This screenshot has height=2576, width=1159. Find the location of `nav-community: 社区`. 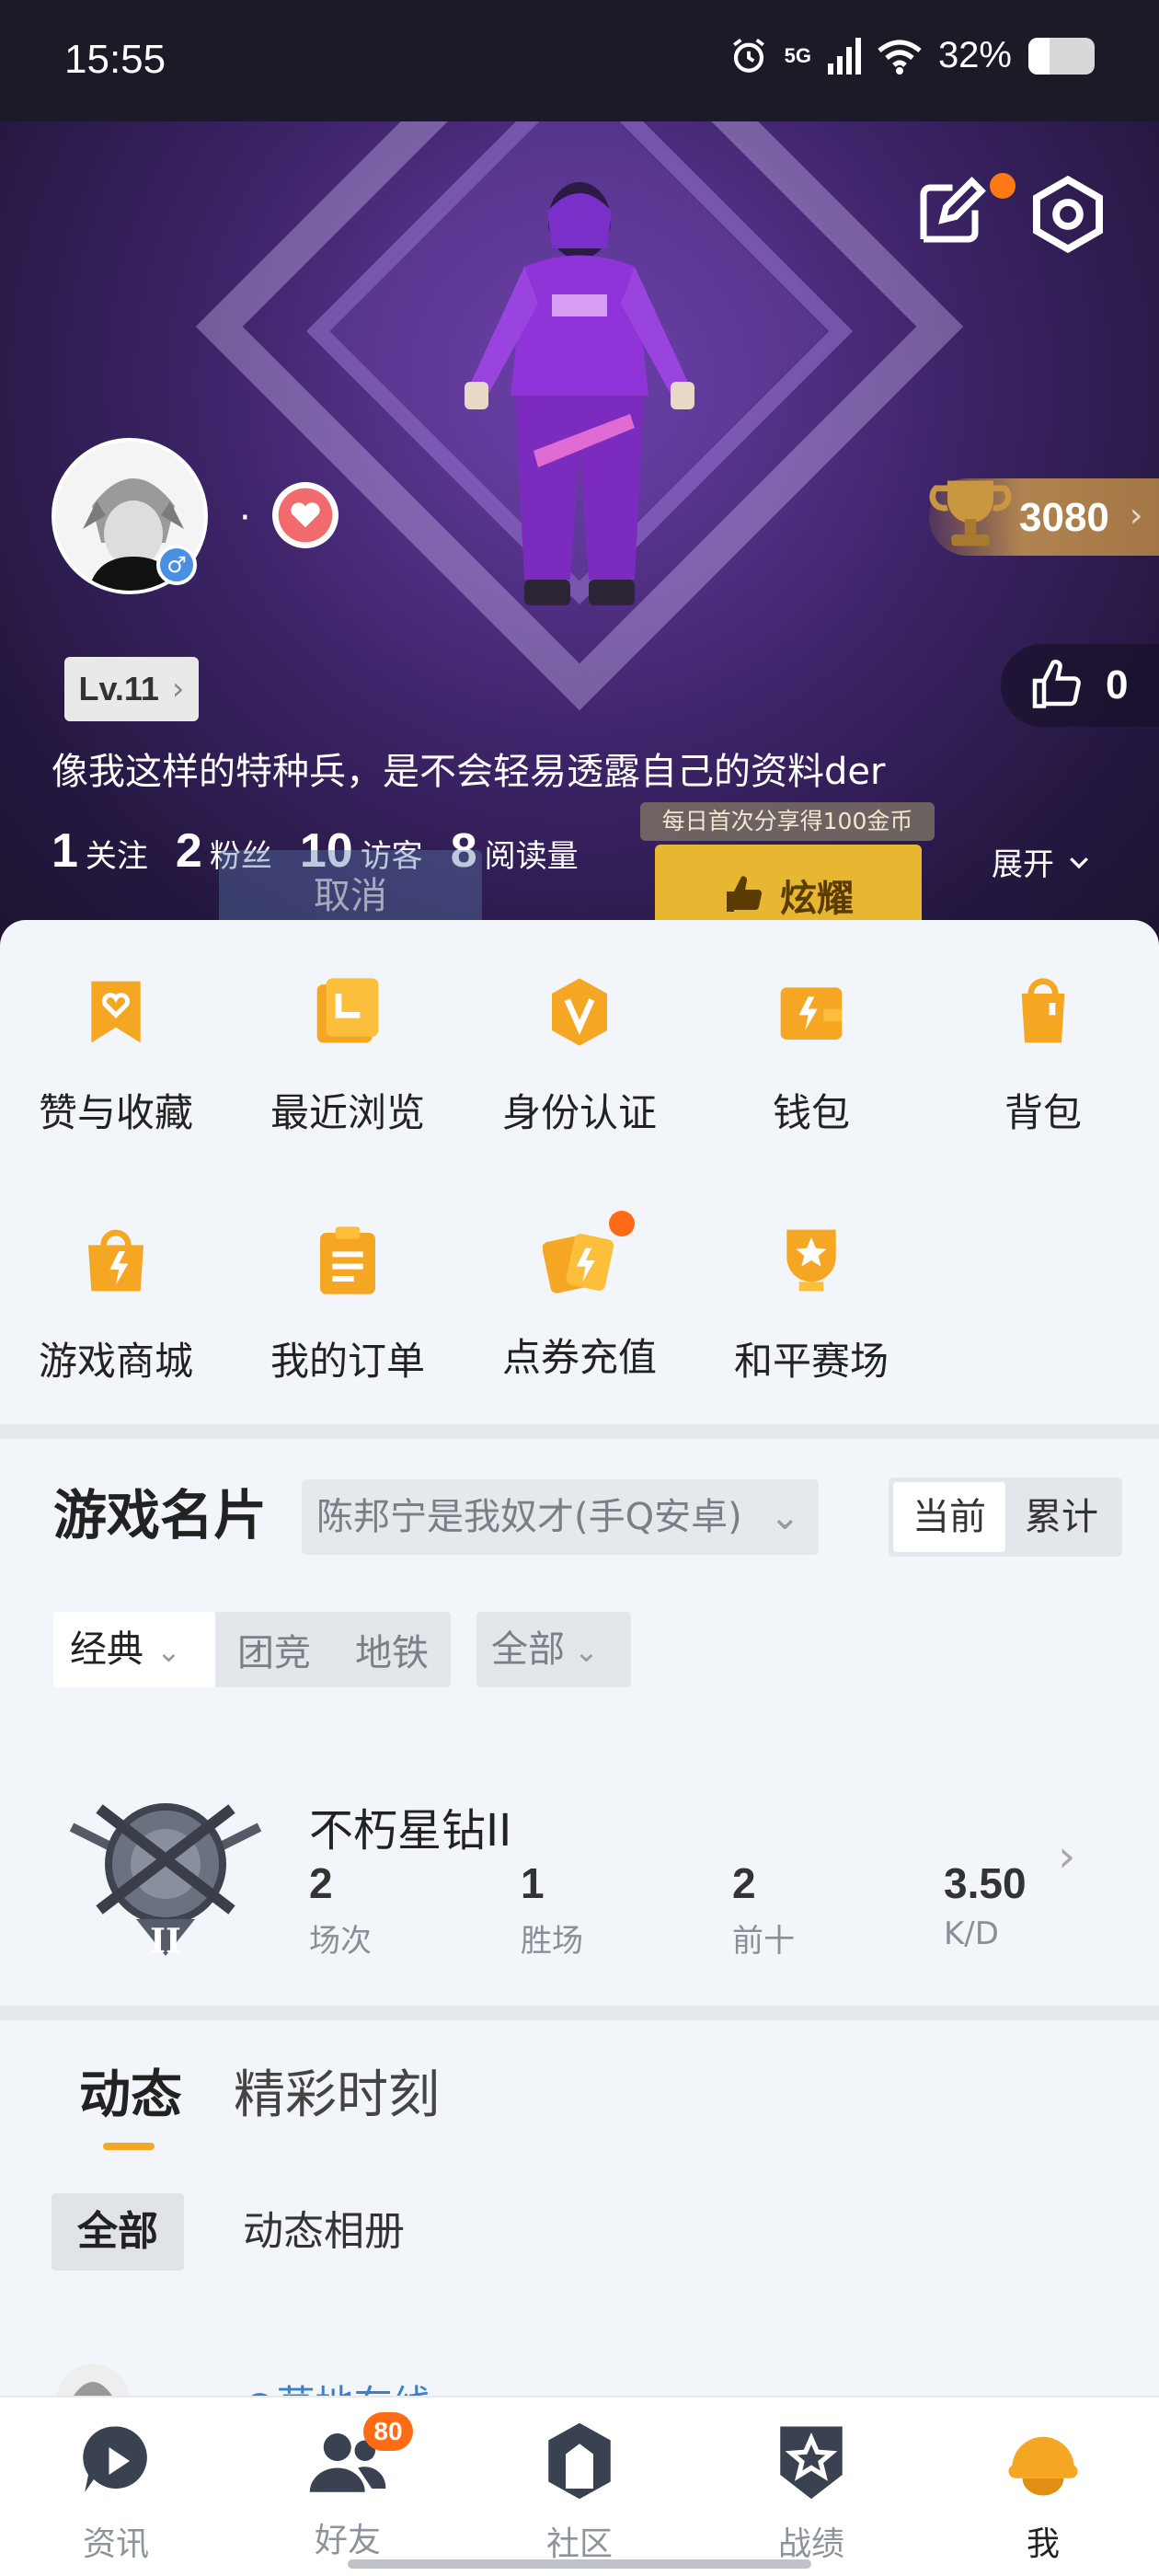

nav-community: 社区 is located at coordinates (579, 2492).